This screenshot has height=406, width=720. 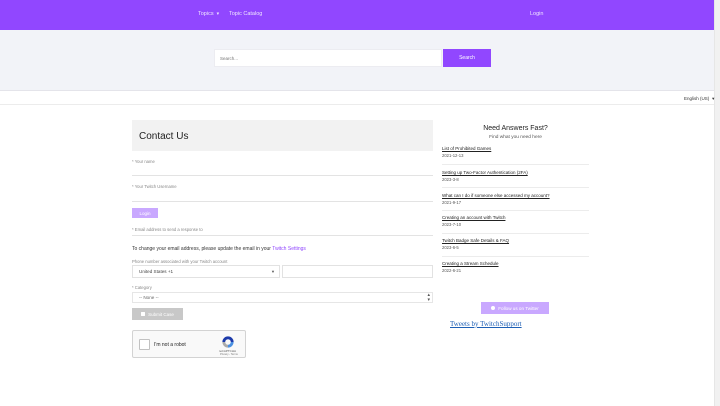 I want to click on recaptcha-logo-icon, so click(x=228, y=342).